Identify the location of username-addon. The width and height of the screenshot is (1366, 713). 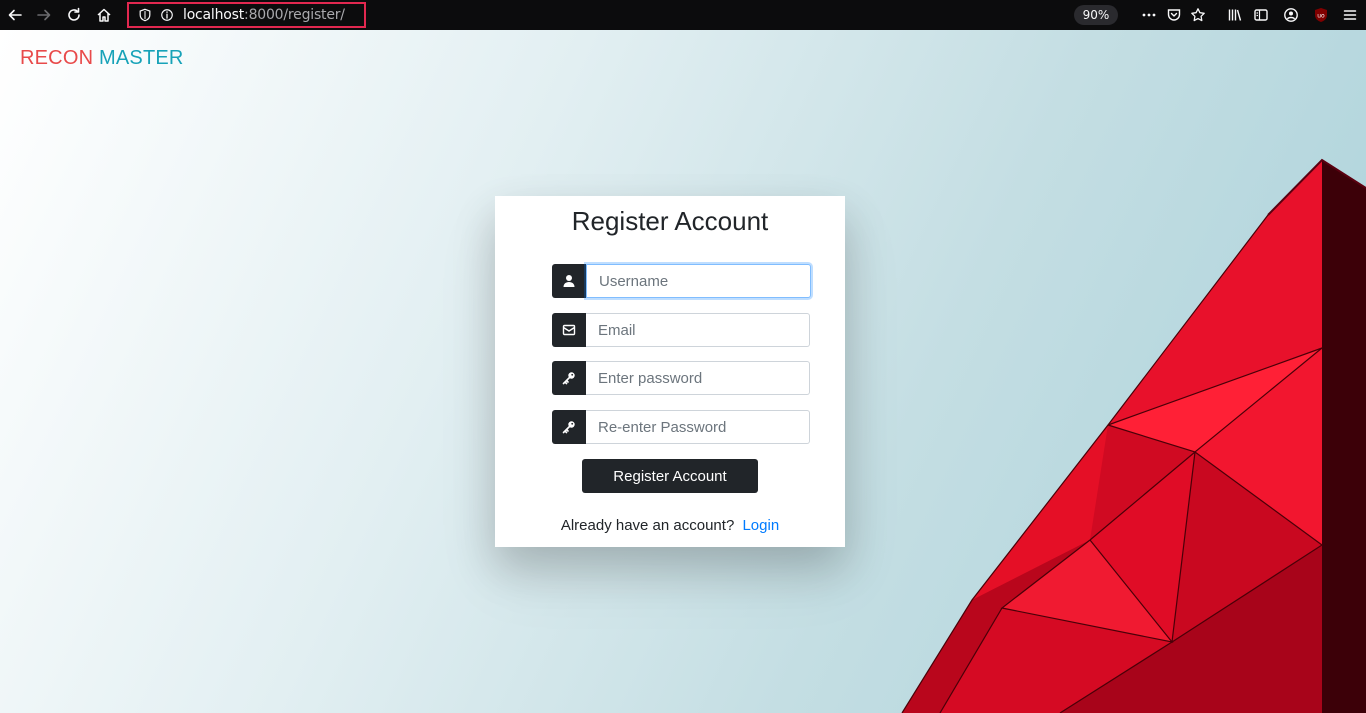
(569, 281).